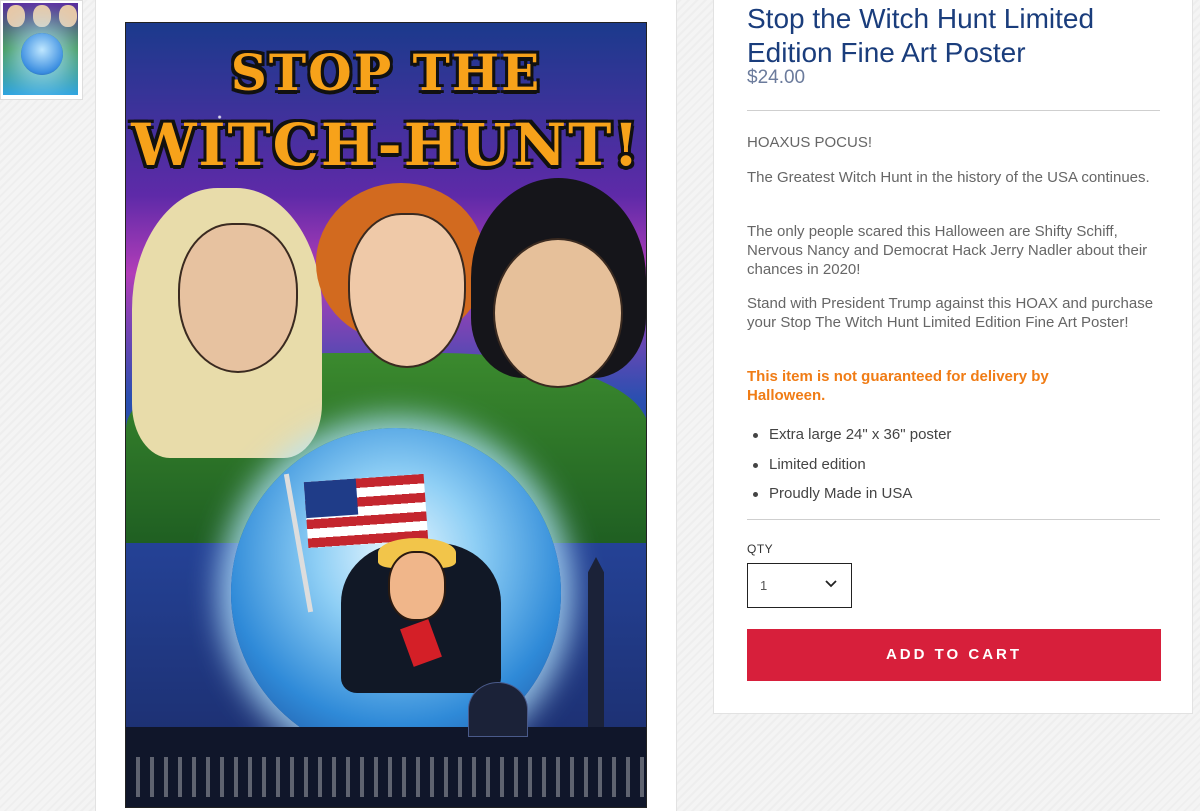  I want to click on capitol-dome, so click(498, 709).